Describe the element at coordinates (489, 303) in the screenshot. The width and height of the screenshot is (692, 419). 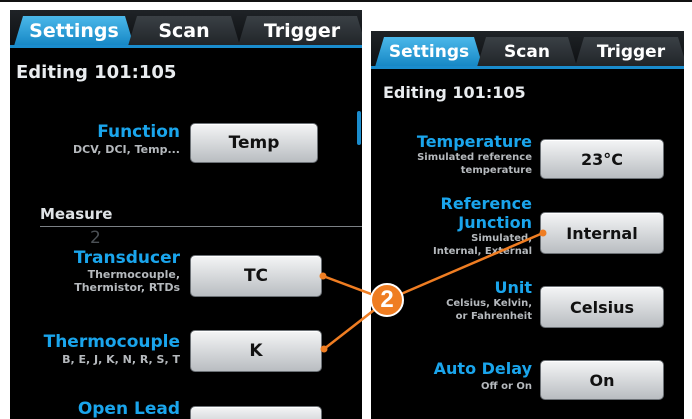
I see `unit-description-line1: Celsius, Kelvin,` at that location.